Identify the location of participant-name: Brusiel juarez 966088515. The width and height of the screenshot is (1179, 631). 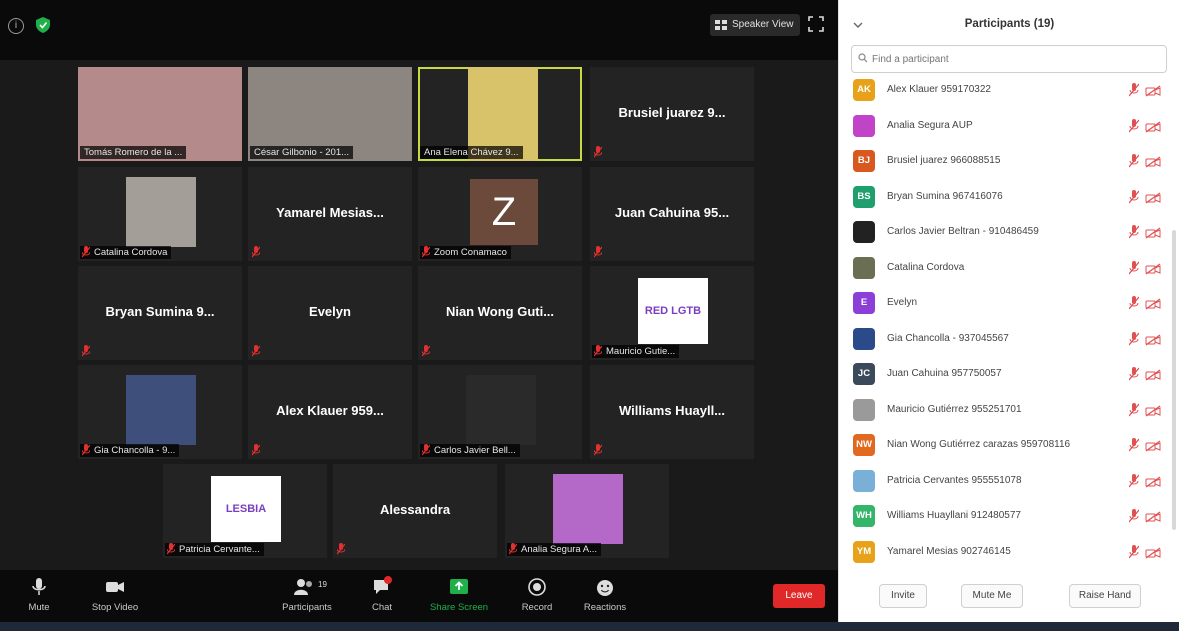
(944, 160).